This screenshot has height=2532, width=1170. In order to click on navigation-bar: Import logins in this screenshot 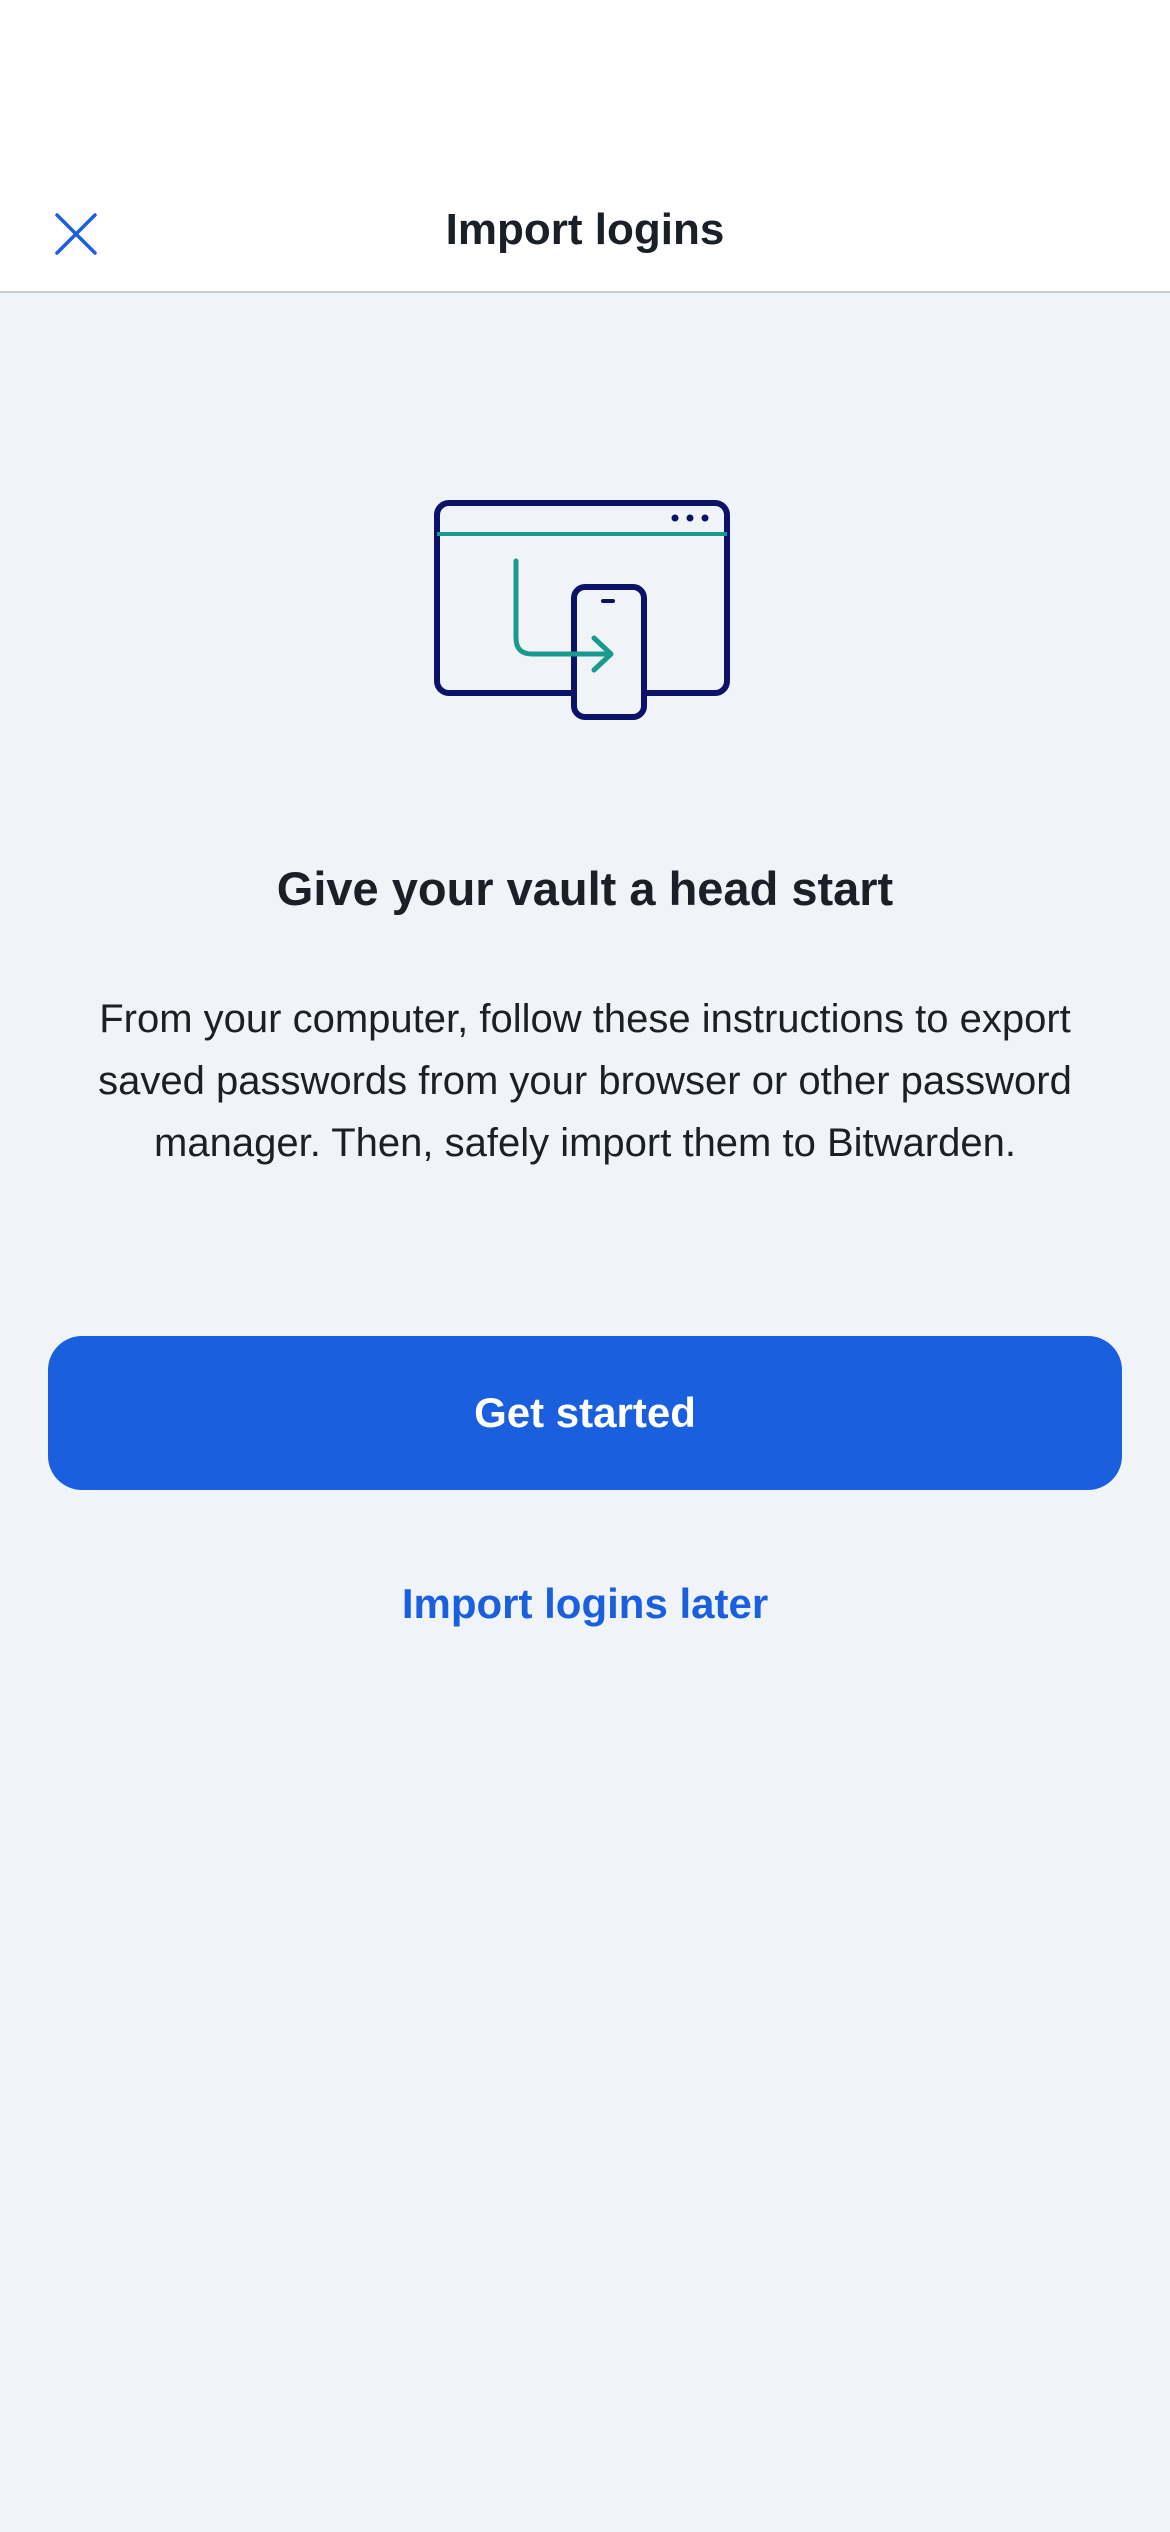, I will do `click(585, 226)`.